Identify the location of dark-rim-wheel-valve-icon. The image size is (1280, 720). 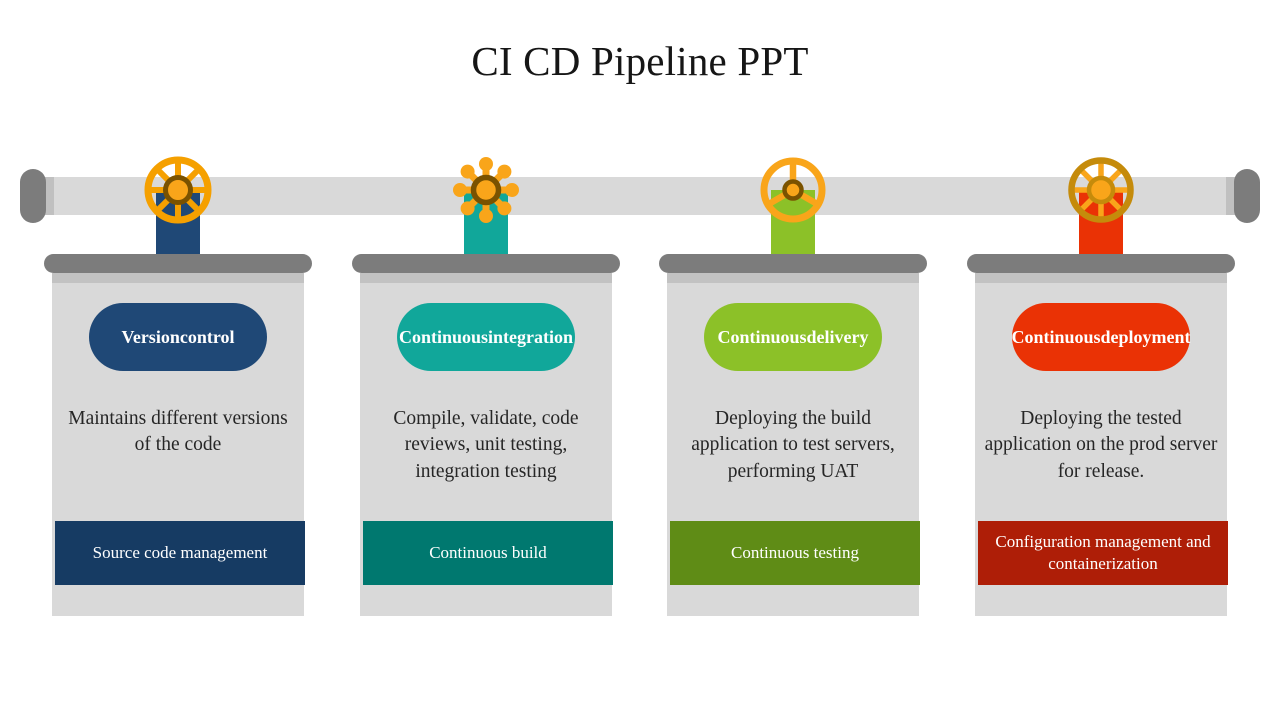
(1101, 190).